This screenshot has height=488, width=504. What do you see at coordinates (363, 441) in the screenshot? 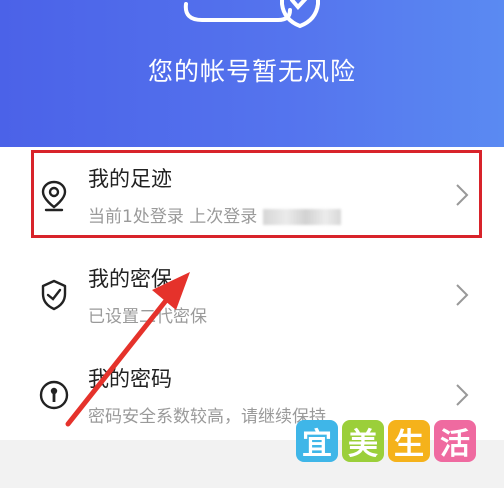
I see `watermark-char: 美` at bounding box center [363, 441].